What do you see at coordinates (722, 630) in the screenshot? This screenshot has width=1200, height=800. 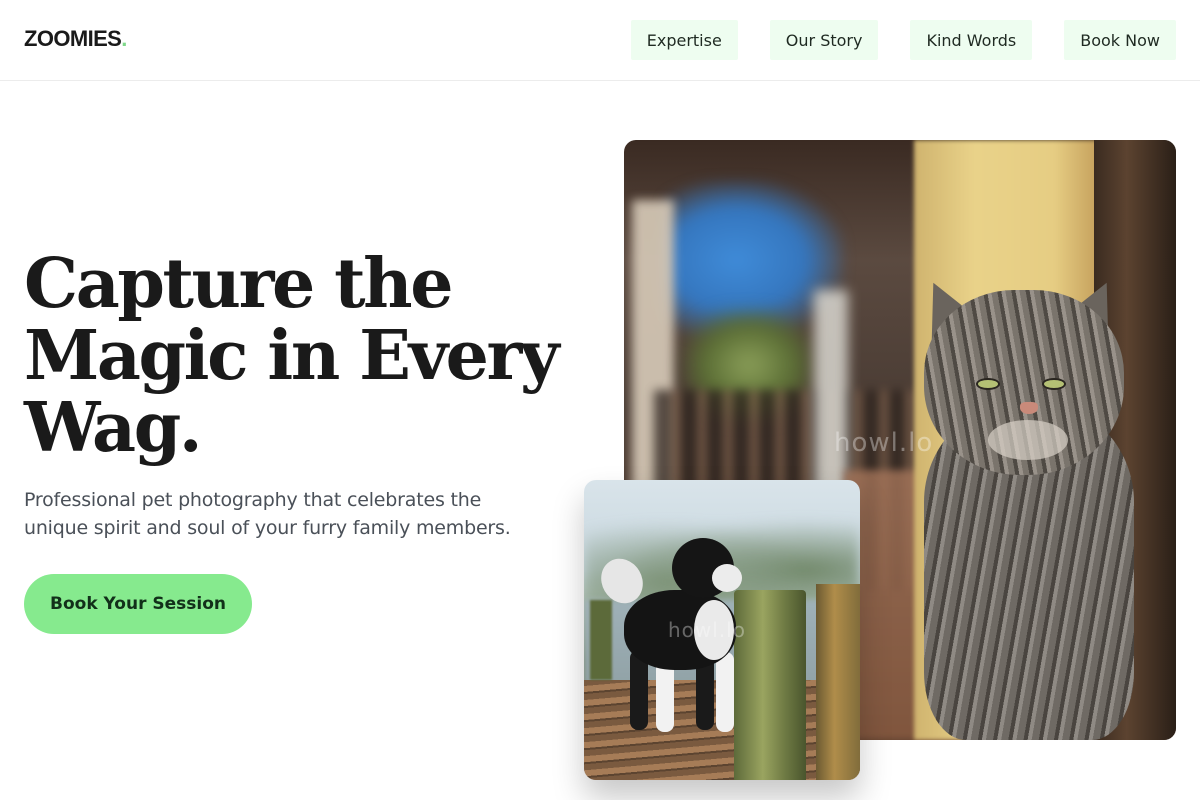 I see `dog-photo: howl.lo` at bounding box center [722, 630].